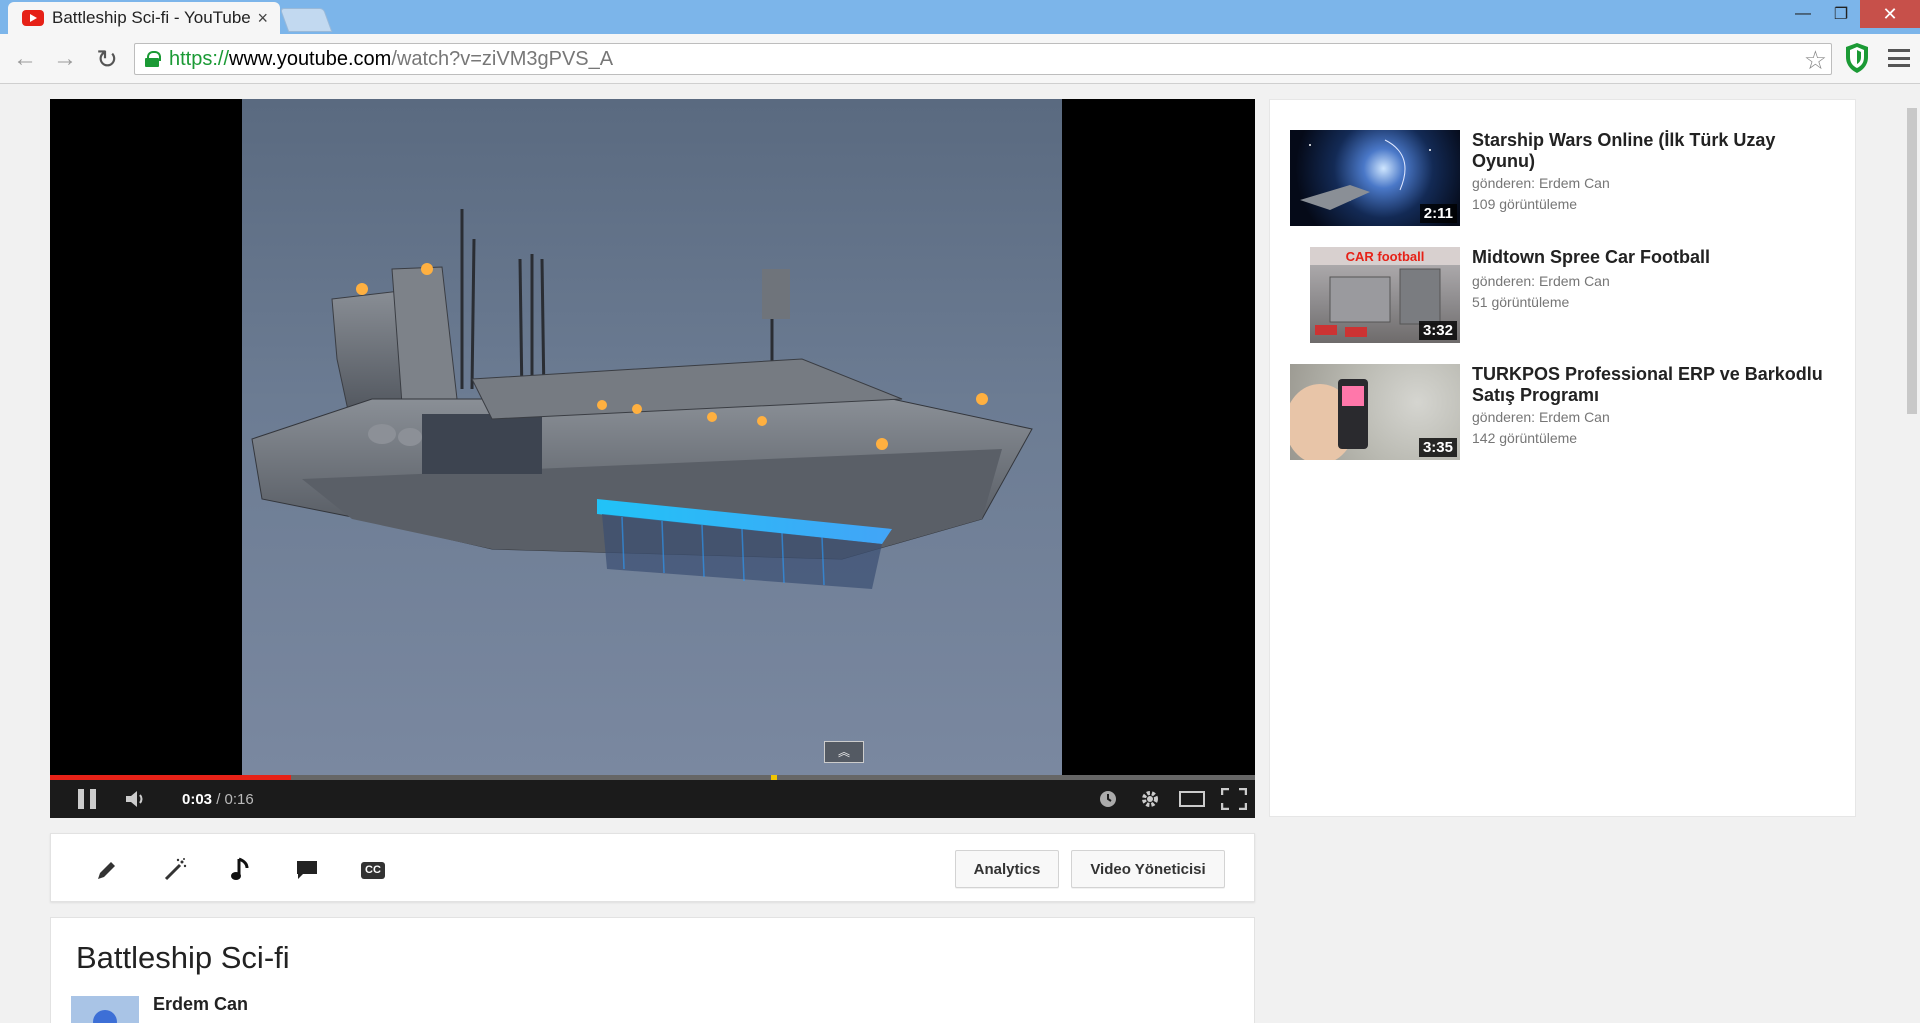  What do you see at coordinates (1841, 14) in the screenshot?
I see `restore-icon: ❐` at bounding box center [1841, 14].